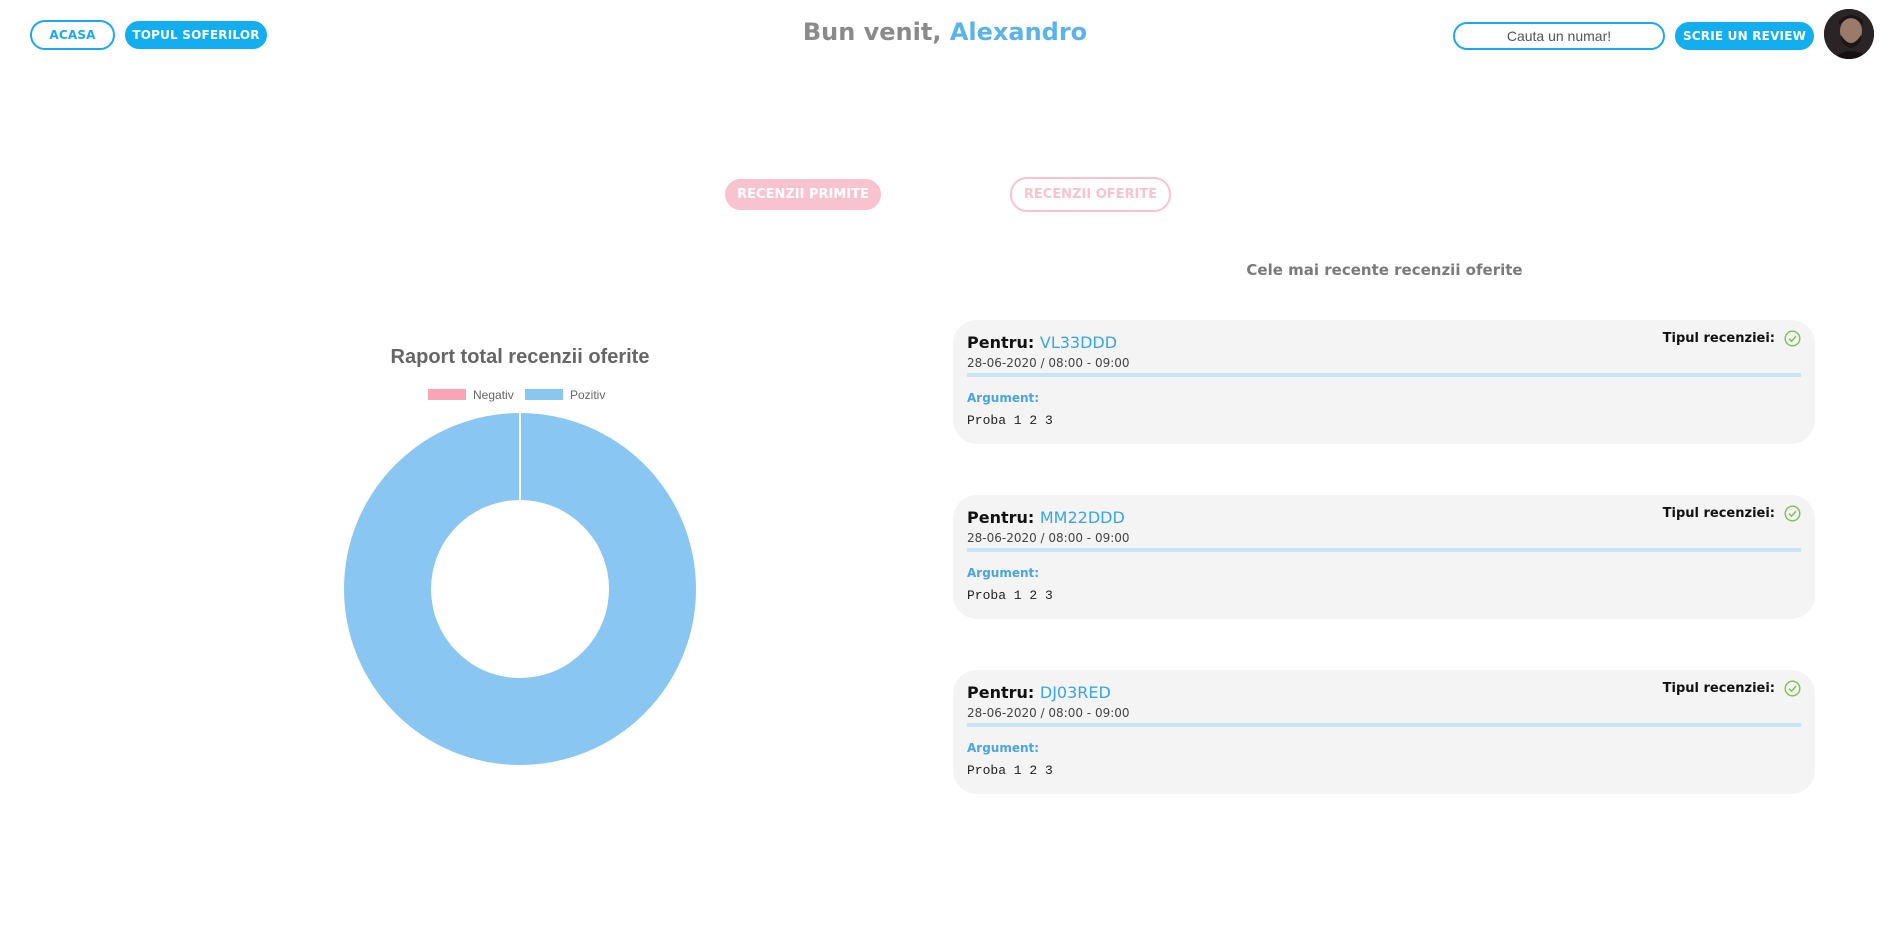 The image size is (1890, 943). Describe the element at coordinates (1018, 32) in the screenshot. I see `user-name: Alexandro` at that location.